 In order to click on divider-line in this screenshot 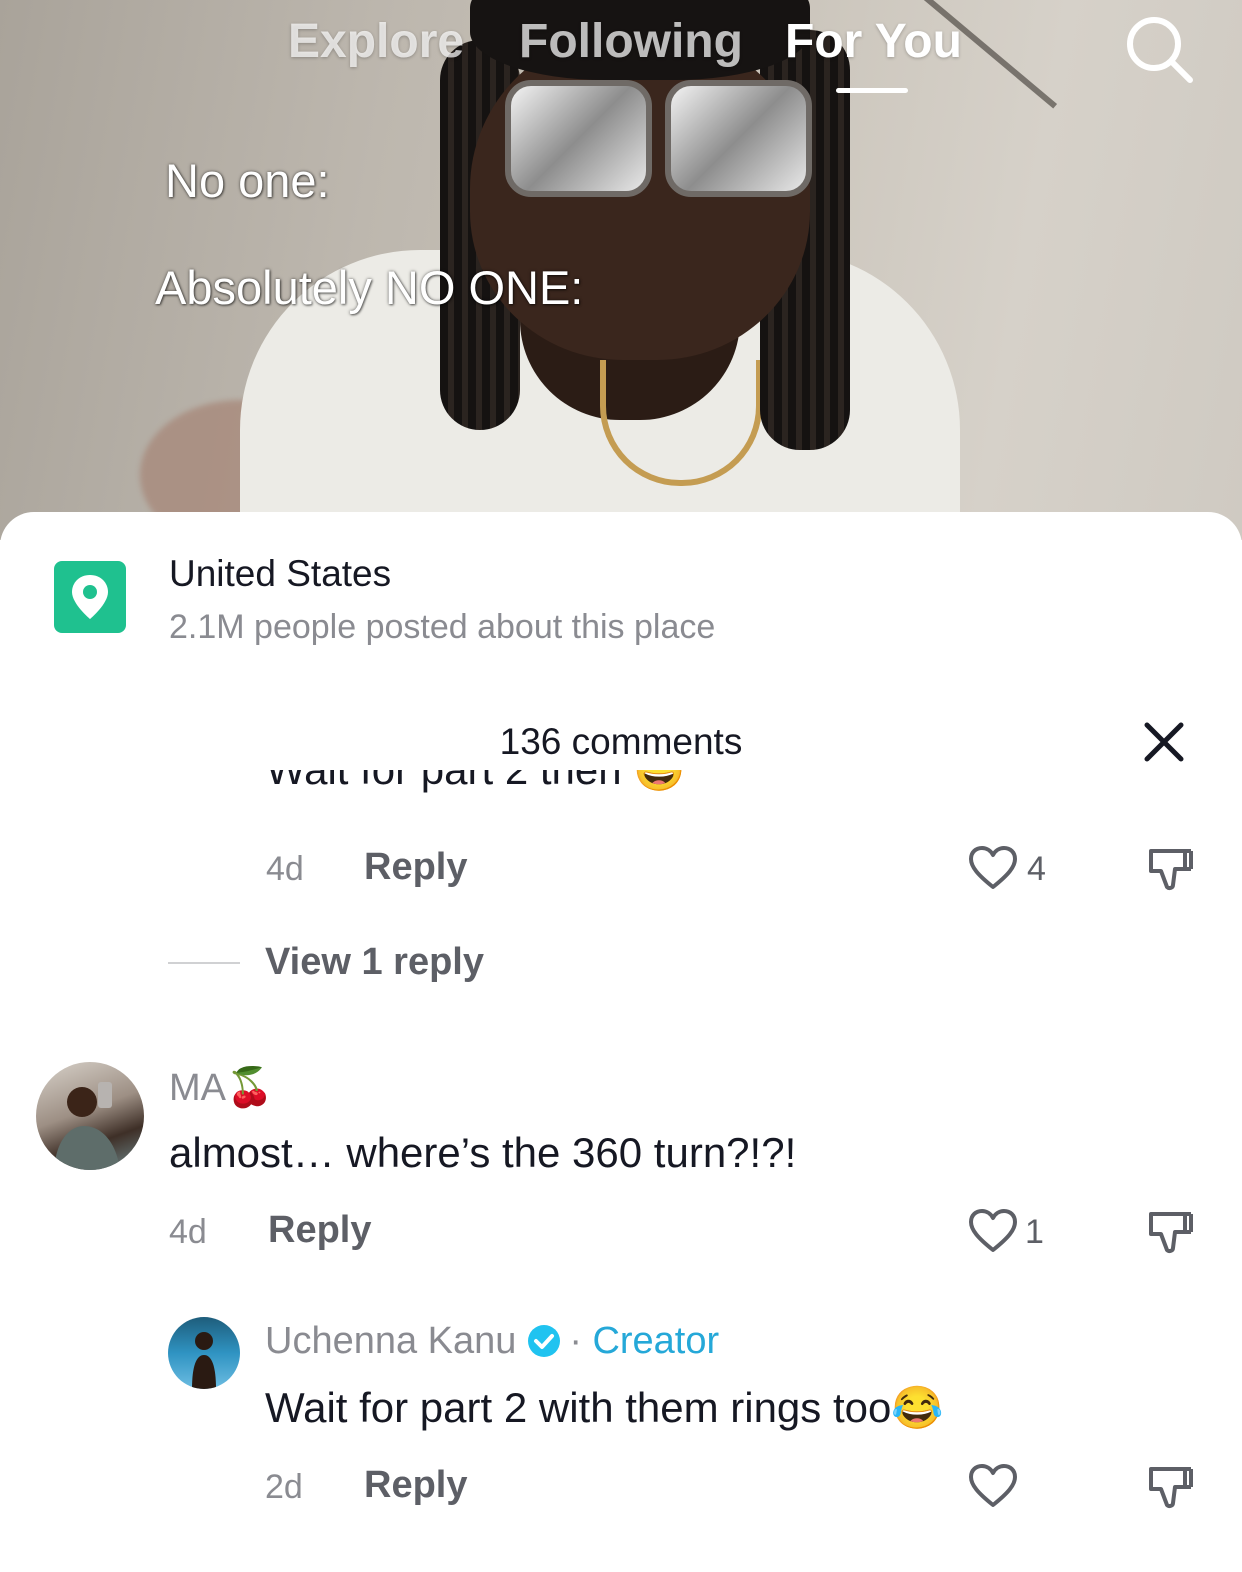, I will do `click(204, 963)`.